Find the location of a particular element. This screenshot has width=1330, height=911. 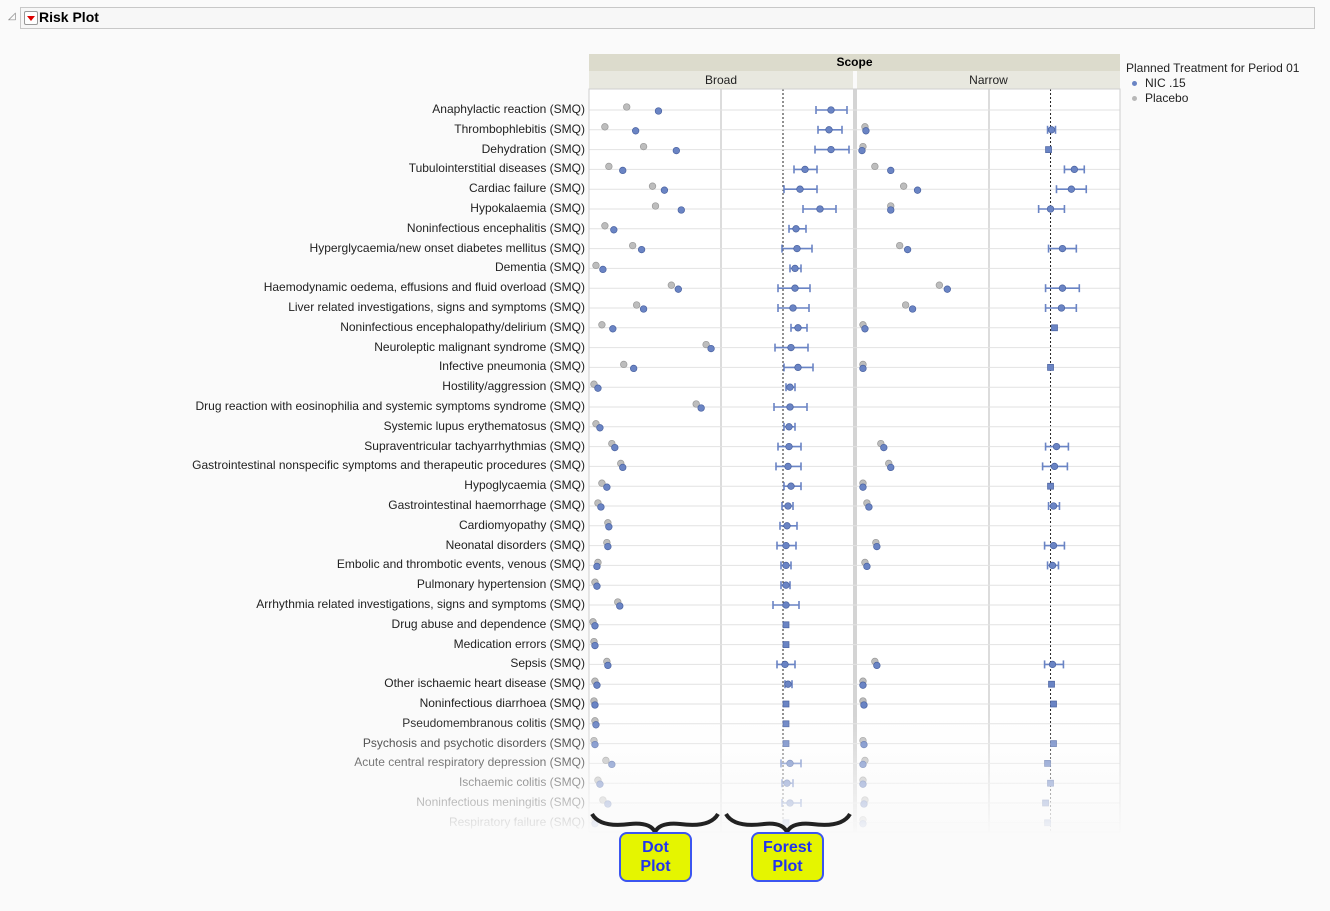

forest-plot-callout: Forest Plot is located at coordinates (787, 857).